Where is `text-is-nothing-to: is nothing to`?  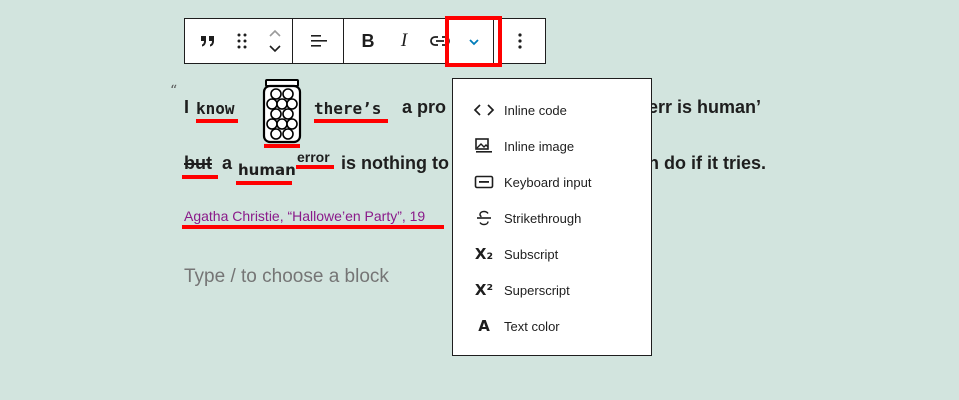 text-is-nothing-to: is nothing to is located at coordinates (395, 163).